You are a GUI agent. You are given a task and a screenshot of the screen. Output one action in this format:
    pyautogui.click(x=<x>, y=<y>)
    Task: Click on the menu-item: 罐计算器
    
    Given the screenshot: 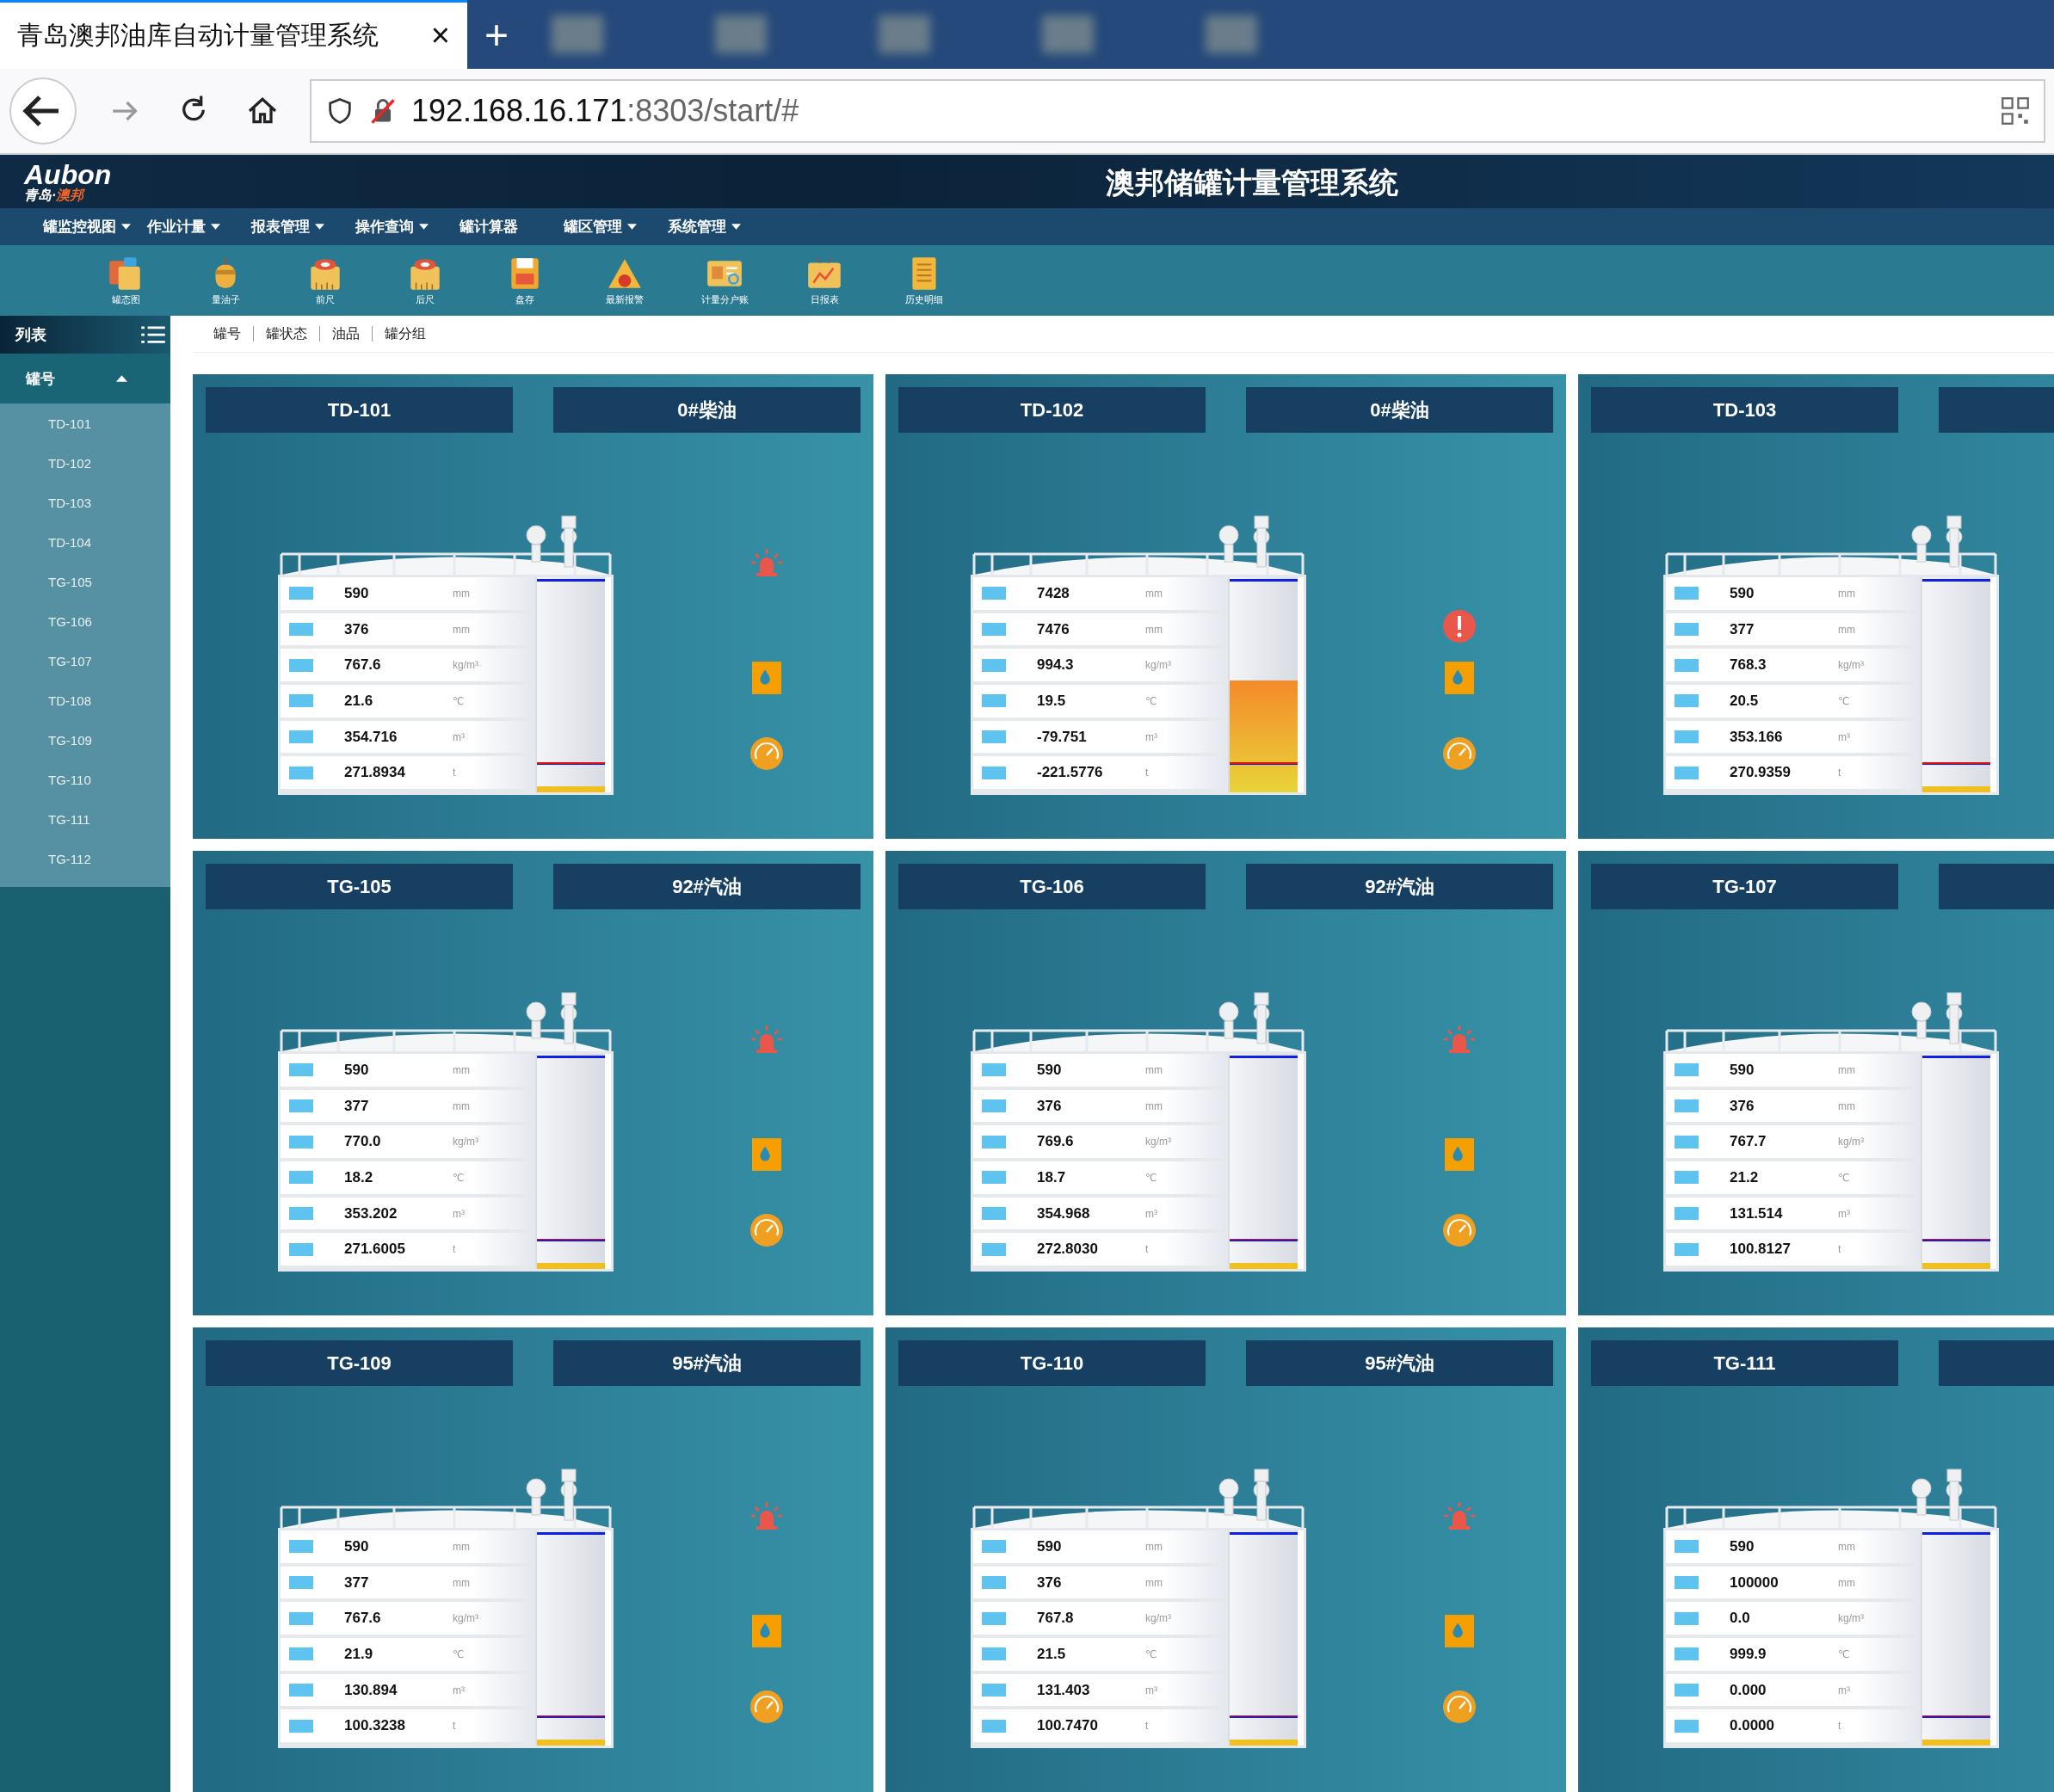 What is the action you would take?
    pyautogui.click(x=512, y=227)
    